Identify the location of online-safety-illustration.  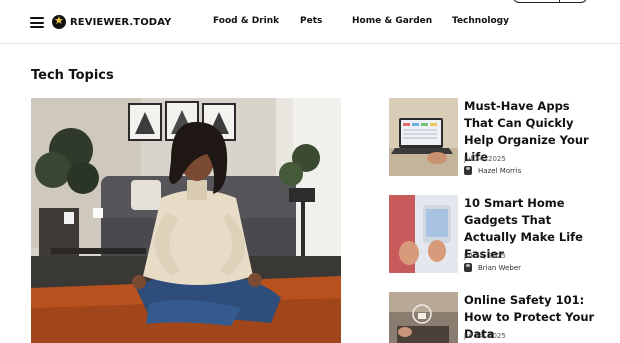
(423, 317).